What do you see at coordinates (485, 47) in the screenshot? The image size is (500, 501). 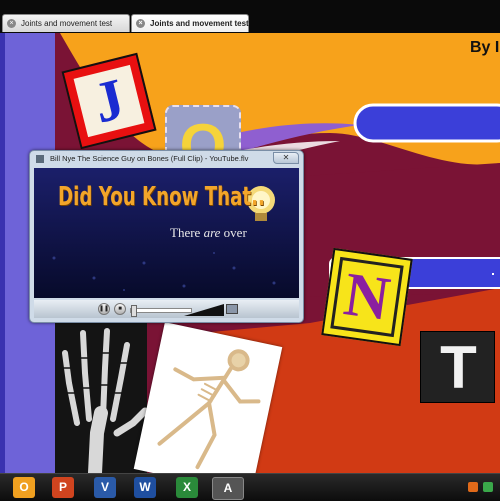 I see `slide-byline: By I` at bounding box center [485, 47].